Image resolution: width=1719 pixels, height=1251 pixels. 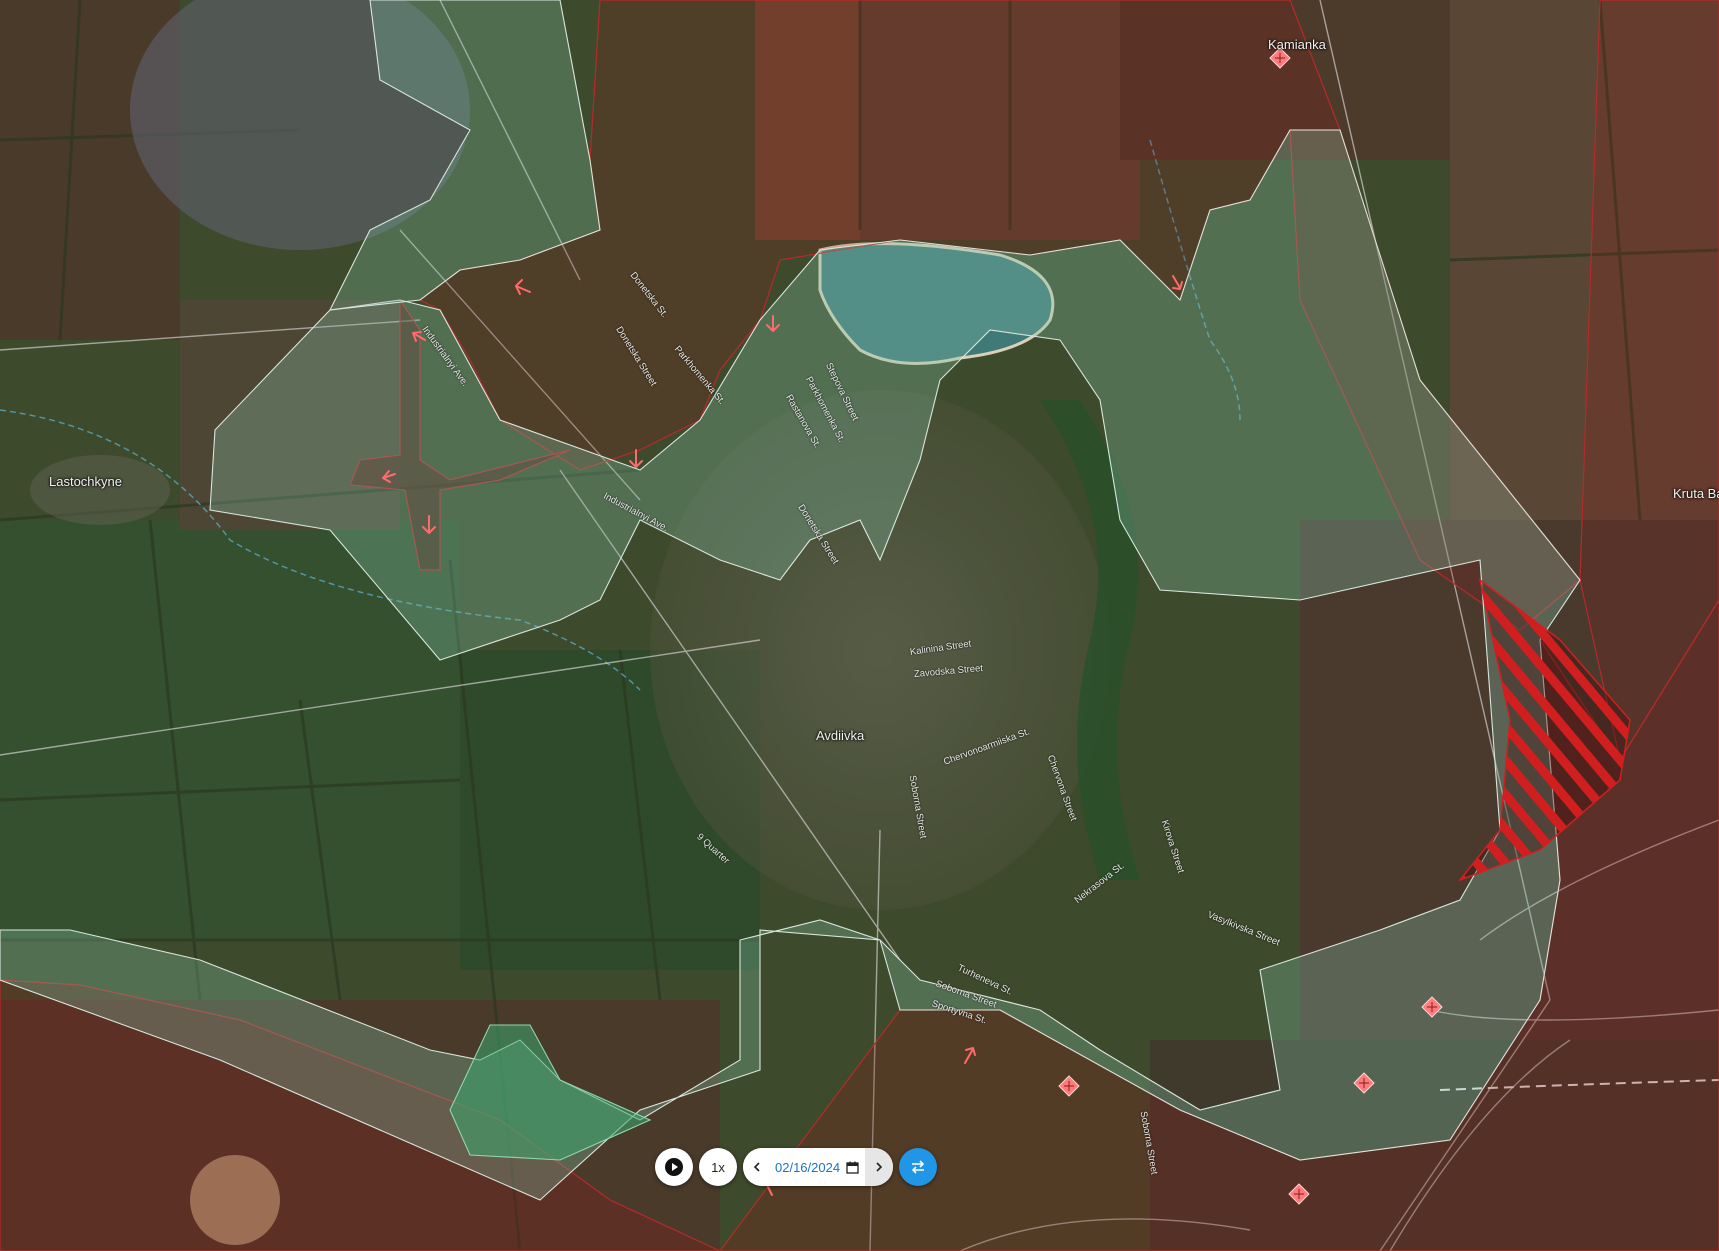 I want to click on chevron-right-icon, so click(x=879, y=1167).